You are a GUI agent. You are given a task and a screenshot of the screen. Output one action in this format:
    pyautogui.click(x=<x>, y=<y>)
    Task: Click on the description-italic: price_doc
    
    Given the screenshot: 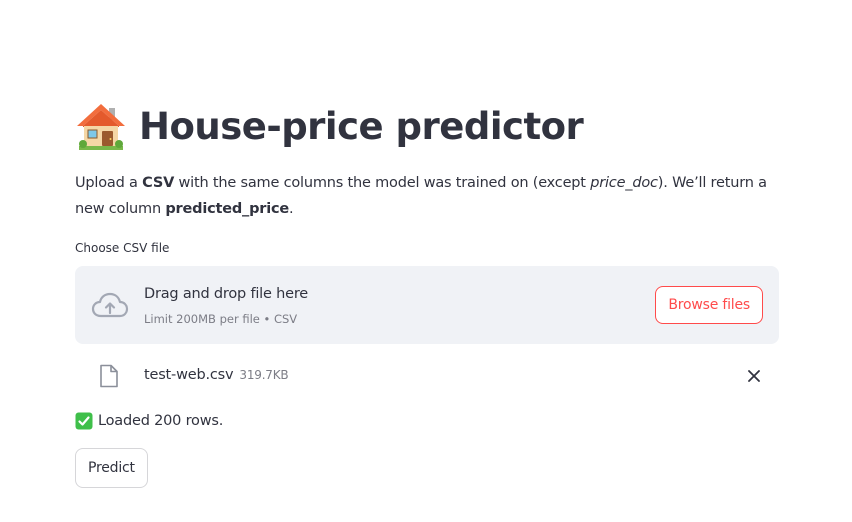 What is the action you would take?
    pyautogui.click(x=624, y=183)
    